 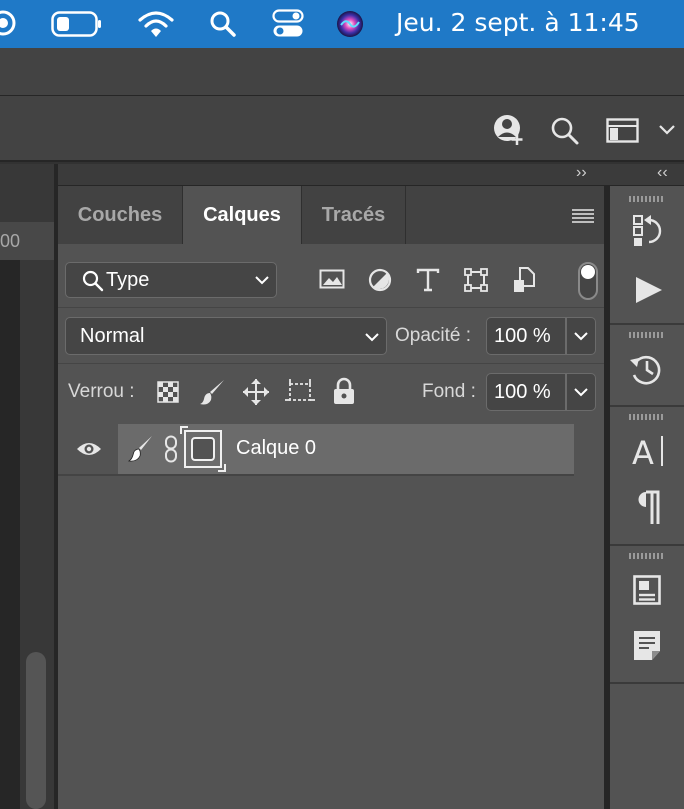 I want to click on app-title-bar, so click(x=342, y=72).